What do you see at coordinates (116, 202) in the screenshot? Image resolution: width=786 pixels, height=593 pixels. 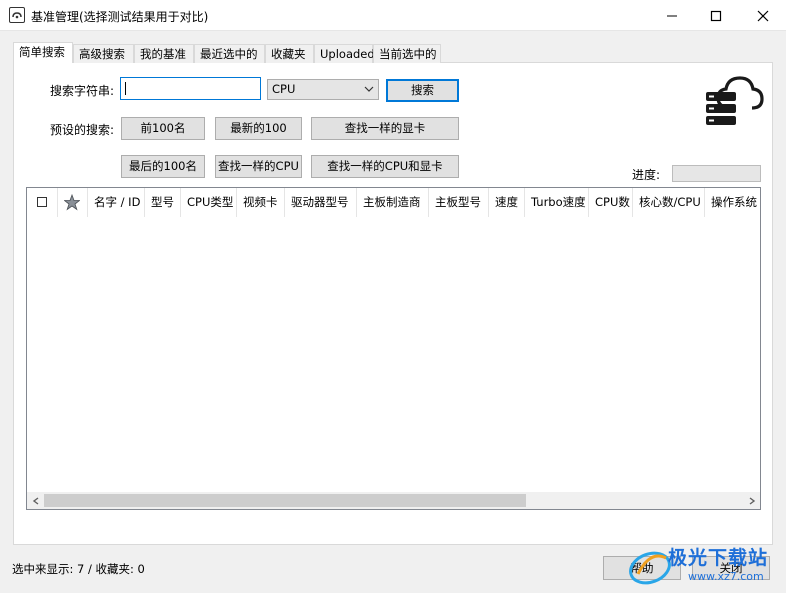 I see `column-header-name-id: 名字 / ID` at bounding box center [116, 202].